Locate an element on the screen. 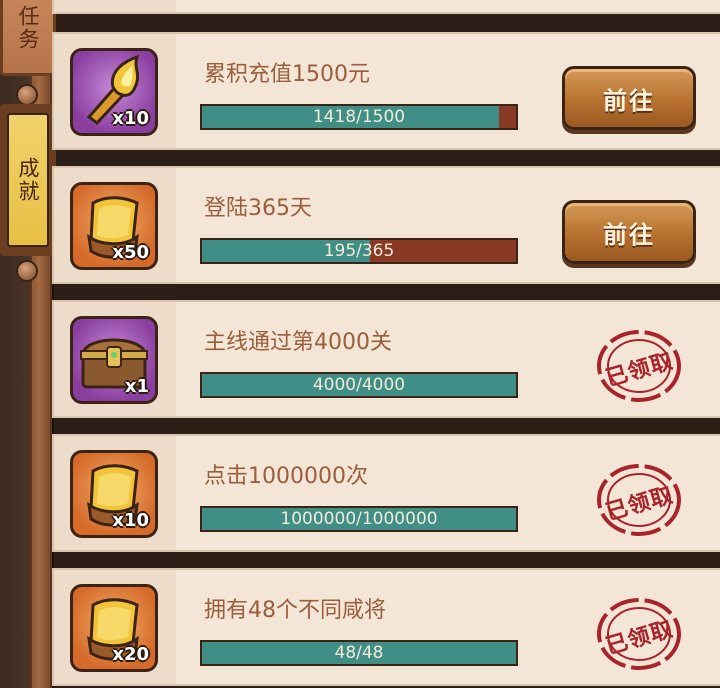 This screenshot has width=720, height=688. progress-bar: 1000000/1000000 is located at coordinates (359, 519).